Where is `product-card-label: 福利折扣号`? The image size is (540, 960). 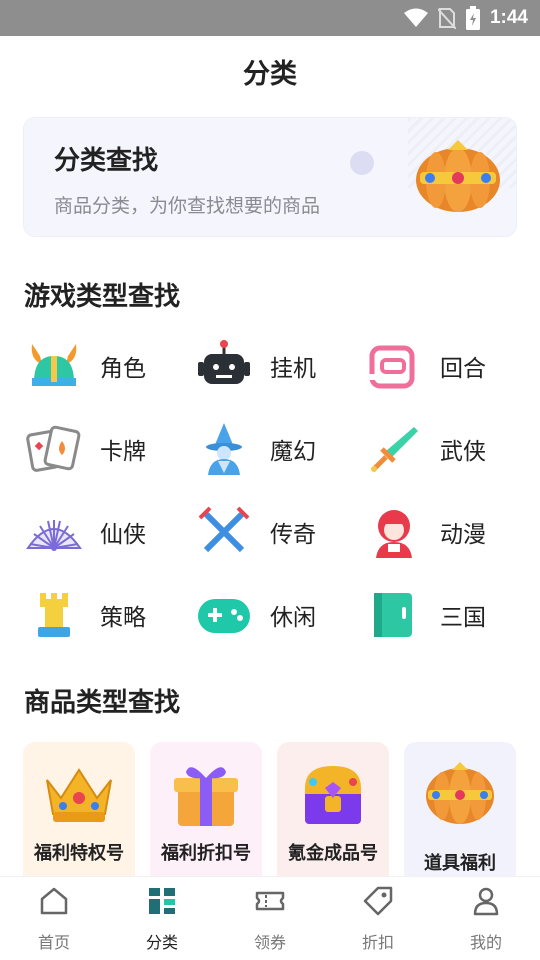
product-card-label: 福利折扣号 is located at coordinates (206, 853).